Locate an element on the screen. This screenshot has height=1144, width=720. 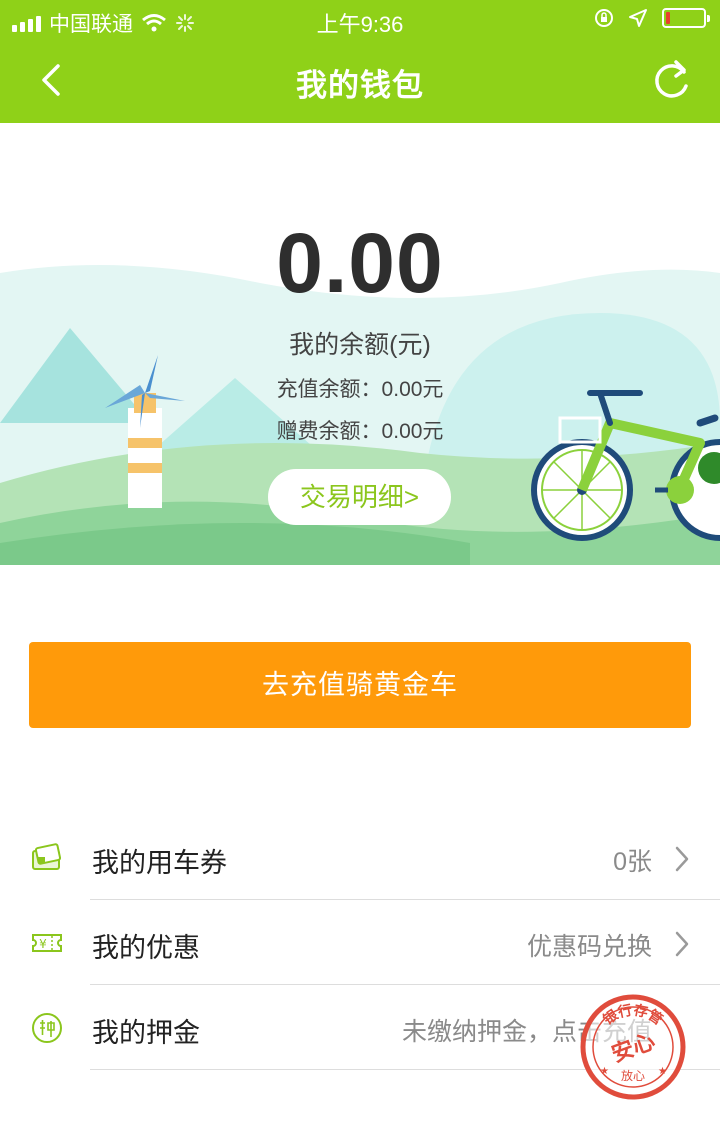
coupon-icon: ¥ is located at coordinates (47, 943).